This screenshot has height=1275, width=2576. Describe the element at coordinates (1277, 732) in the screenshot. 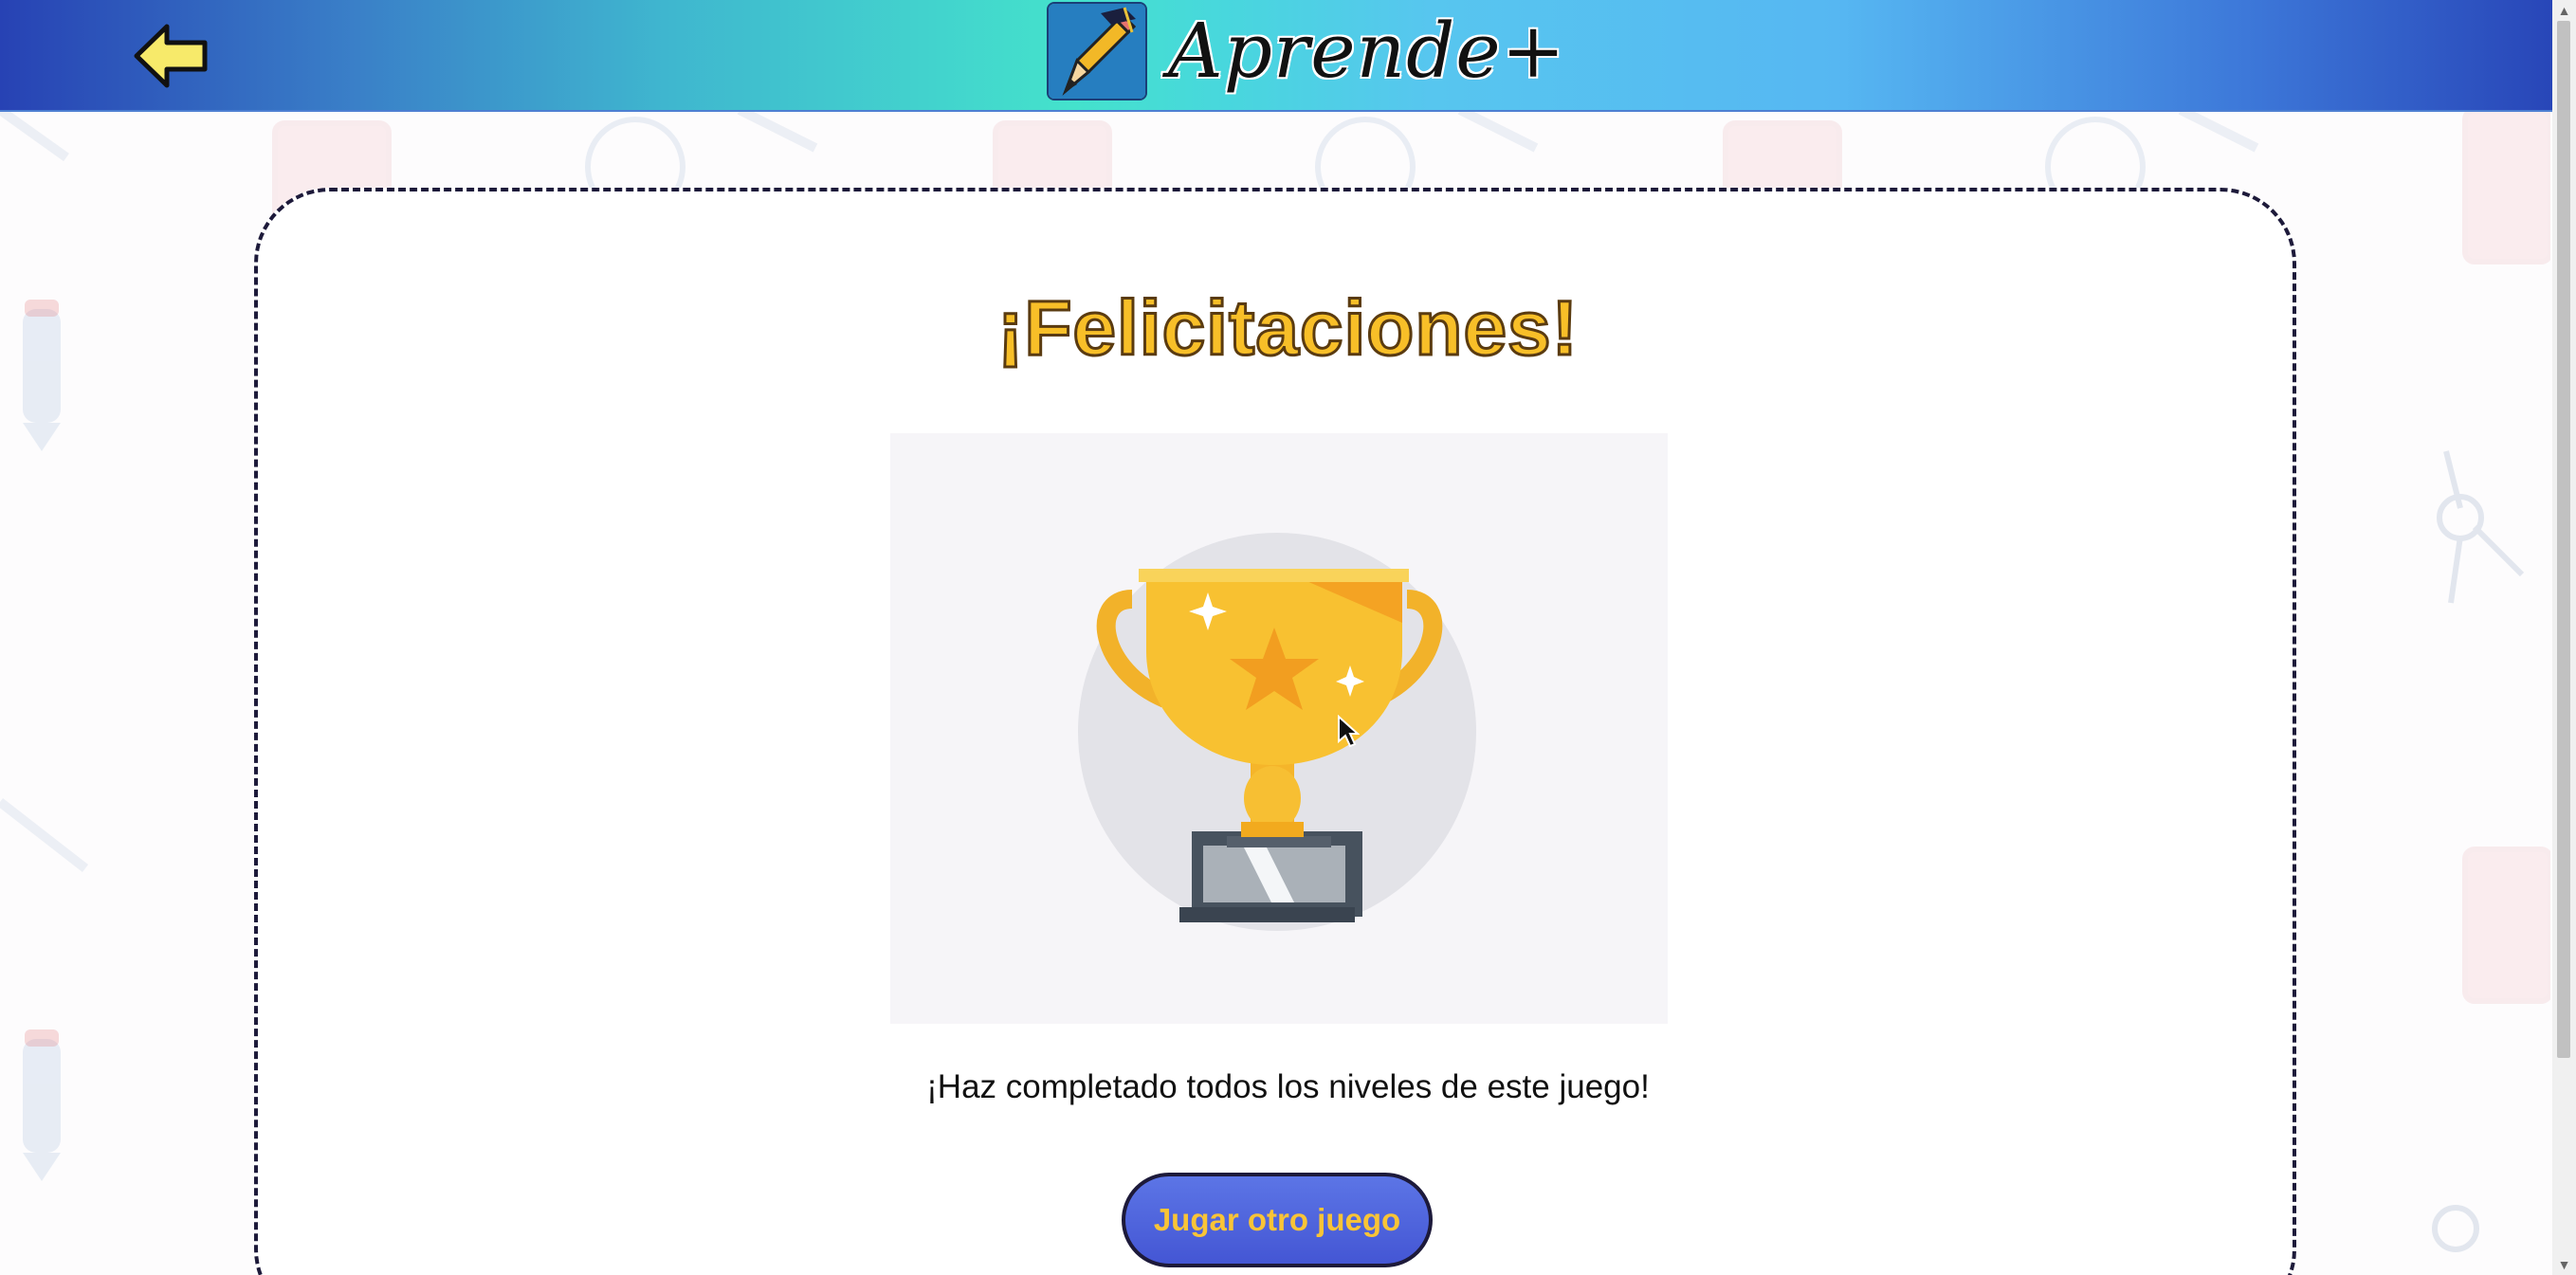

I see `trophy-icon` at that location.